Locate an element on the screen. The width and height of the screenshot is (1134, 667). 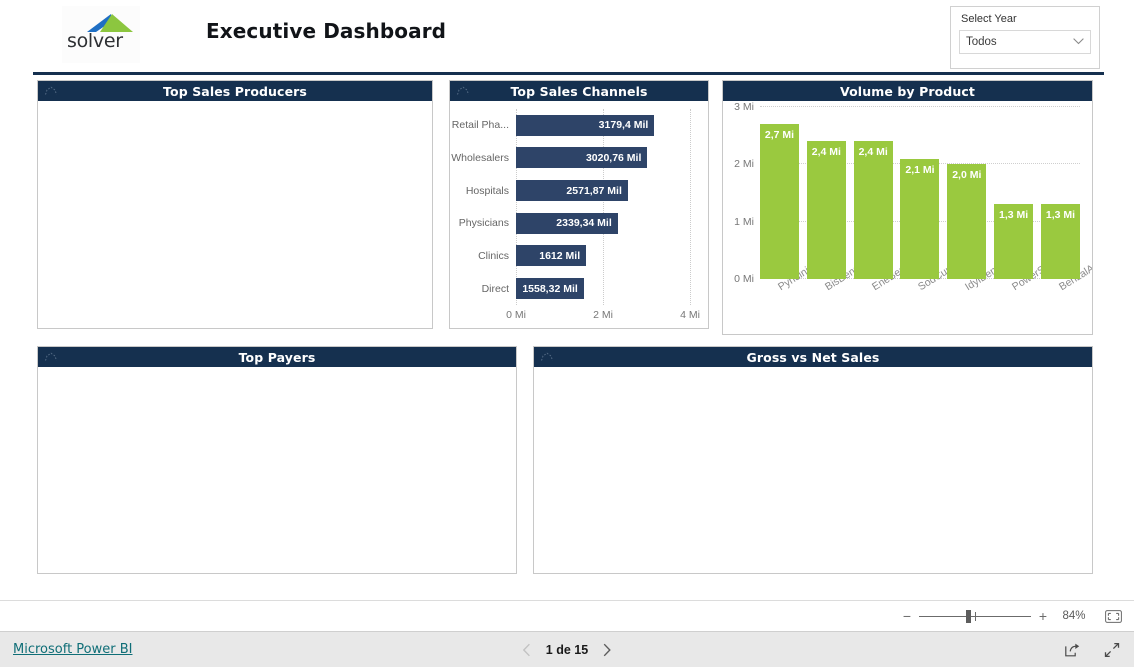
column-value-label: 2,1 Mi is located at coordinates (920, 169).